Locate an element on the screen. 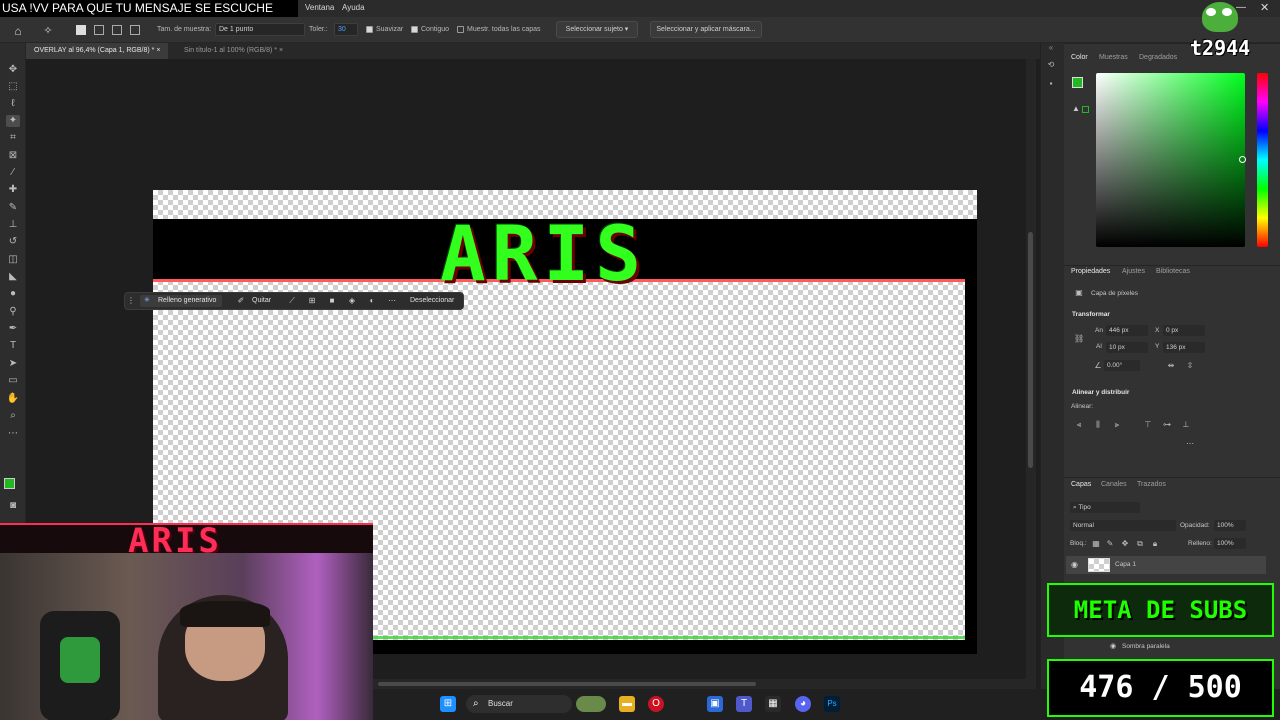 Image resolution: width=1280 pixels, height=720 pixels. fill-input: 100% is located at coordinates (1230, 543).